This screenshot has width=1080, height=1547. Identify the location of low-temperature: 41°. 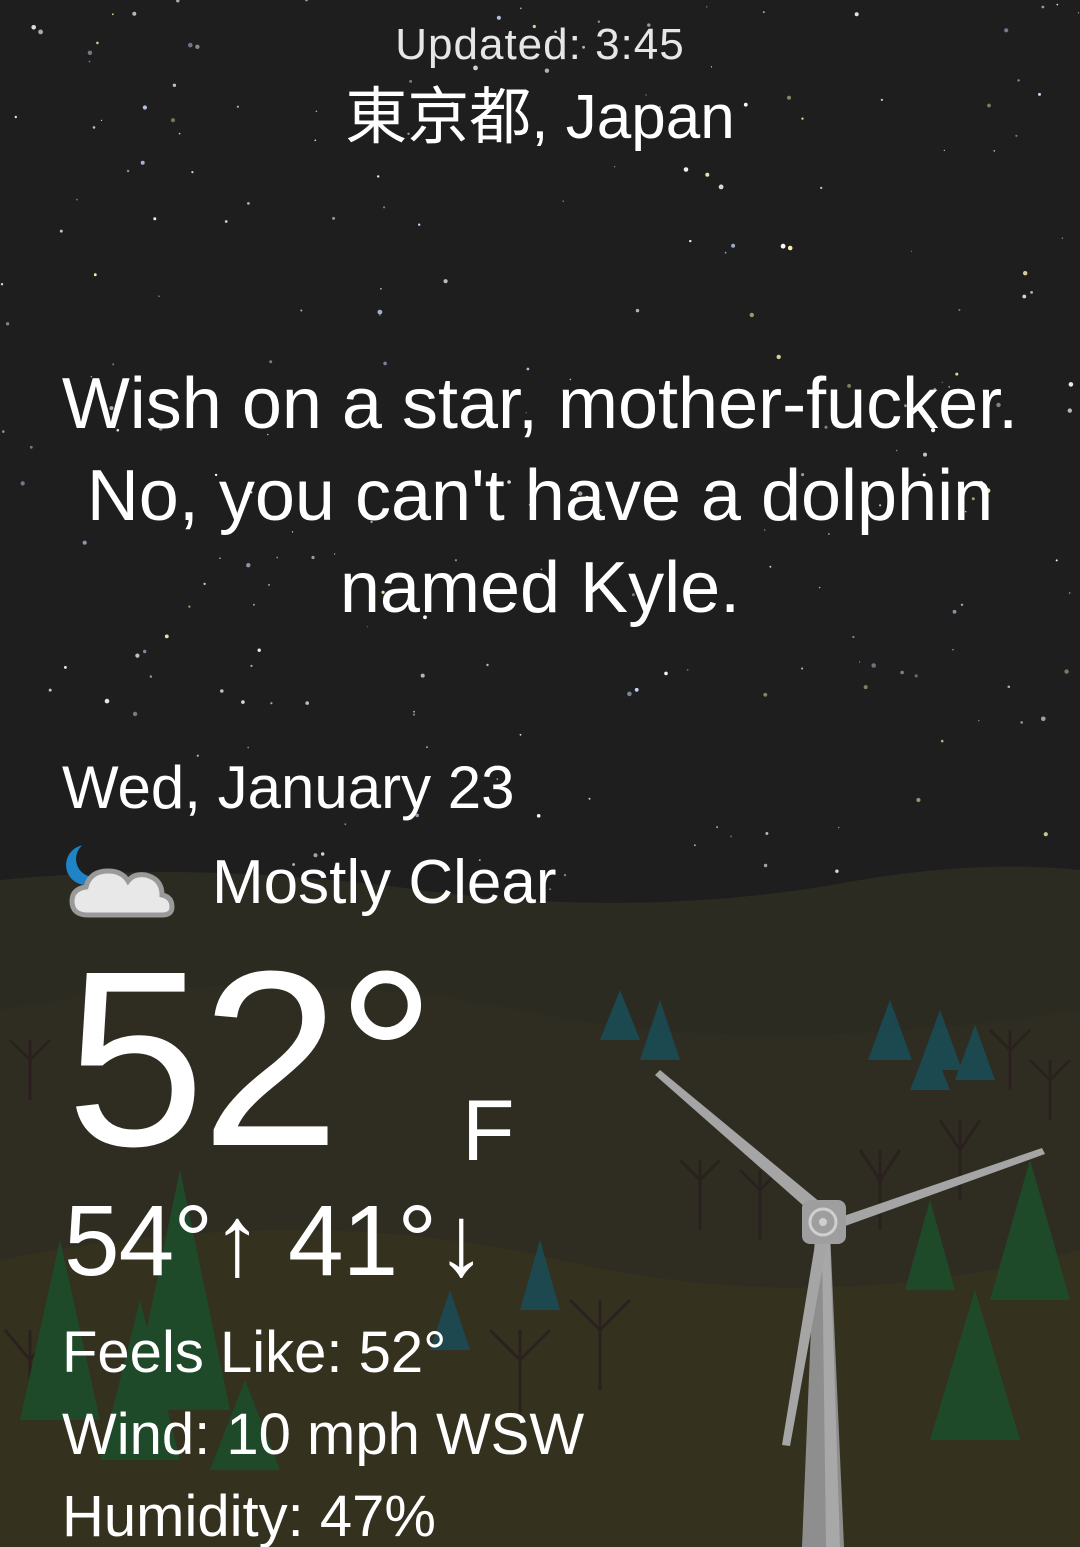
(362, 1241).